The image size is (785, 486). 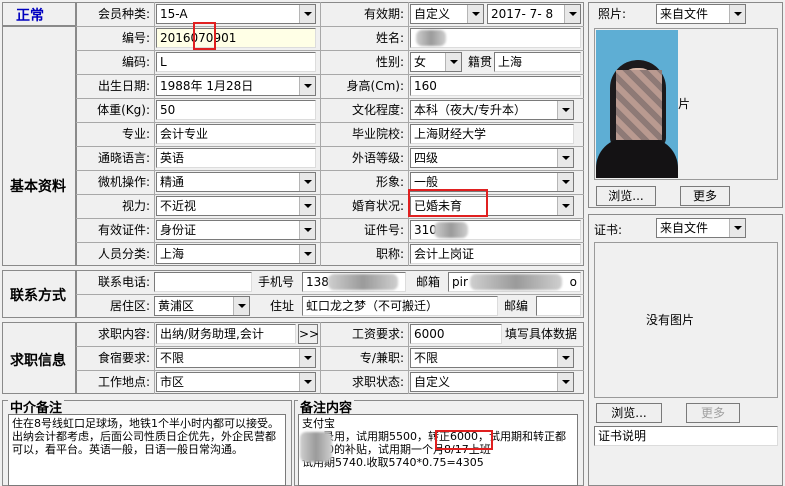 What do you see at coordinates (135, 134) in the screenshot?
I see `major-label: 专业:` at bounding box center [135, 134].